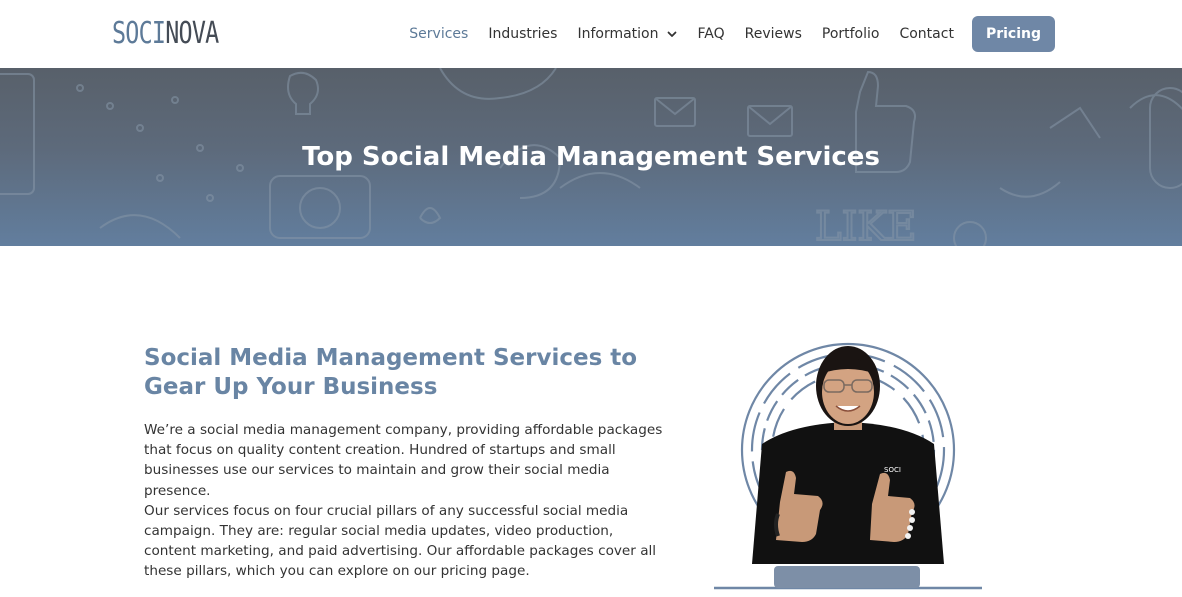 This screenshot has width=1182, height=597. What do you see at coordinates (926, 34) in the screenshot?
I see `nav-contact: Contact` at bounding box center [926, 34].